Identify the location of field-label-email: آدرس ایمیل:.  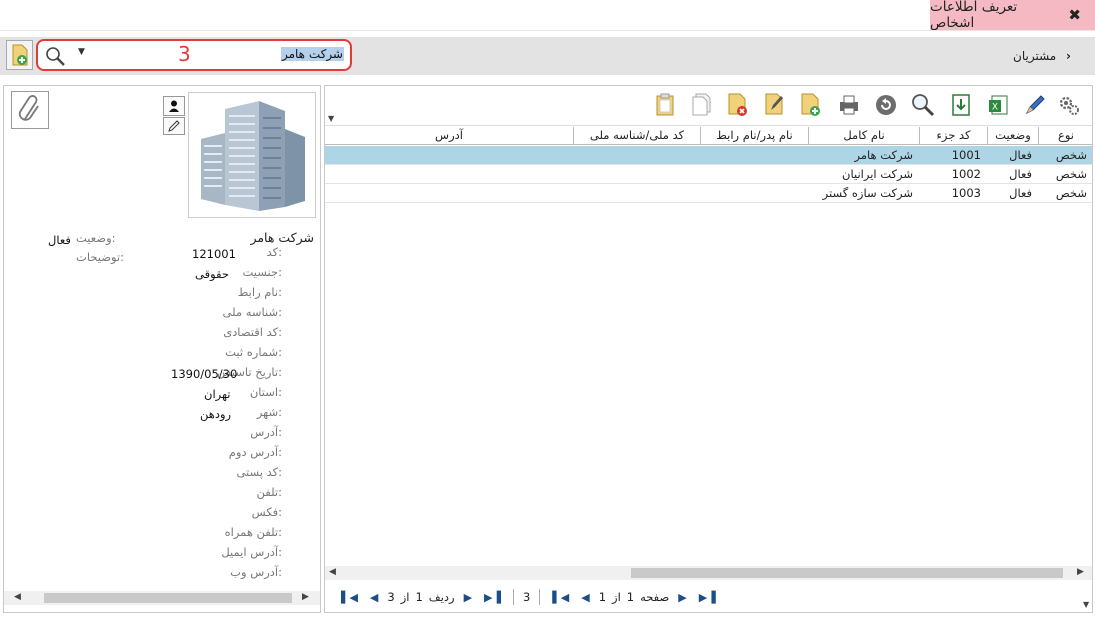
(251, 552).